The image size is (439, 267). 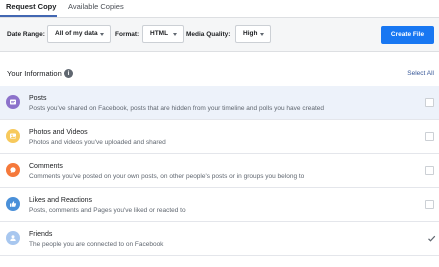 I want to click on comments-checkbox, so click(x=429, y=170).